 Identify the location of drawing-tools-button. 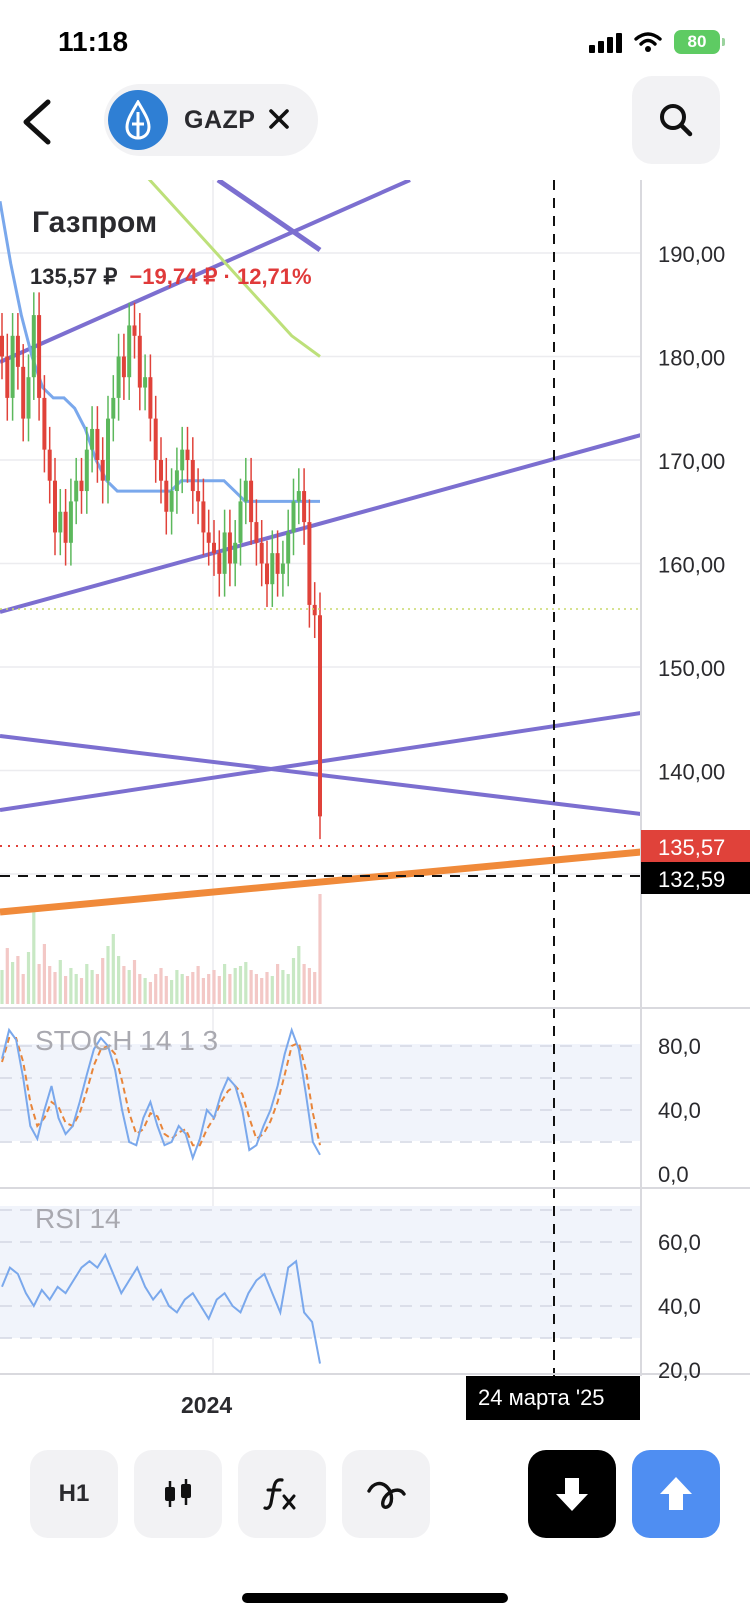
(386, 1494).